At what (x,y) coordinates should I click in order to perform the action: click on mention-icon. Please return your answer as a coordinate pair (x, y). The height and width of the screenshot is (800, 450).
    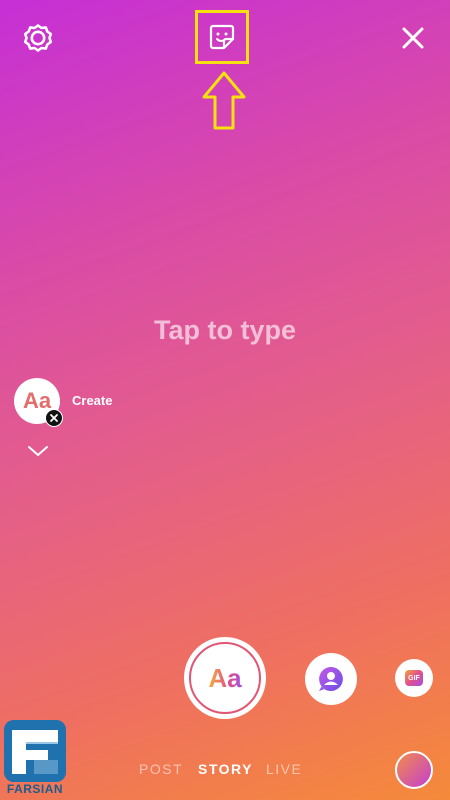
    Looking at the image, I should click on (331, 679).